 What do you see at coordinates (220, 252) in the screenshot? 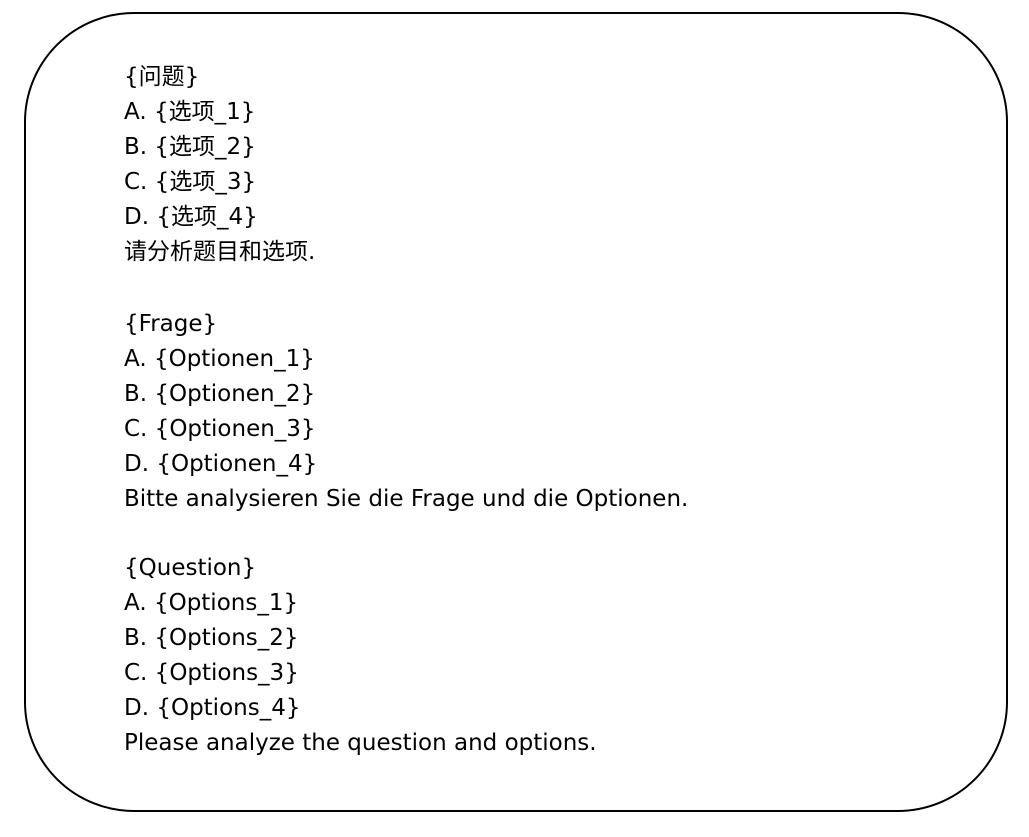
I see `instruction-text: 请分析题目和选项.` at bounding box center [220, 252].